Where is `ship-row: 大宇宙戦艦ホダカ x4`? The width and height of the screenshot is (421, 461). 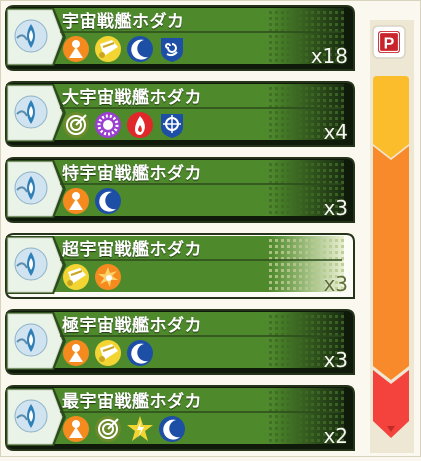 ship-row: 大宇宙戦艦ホダカ x4 is located at coordinates (184, 115).